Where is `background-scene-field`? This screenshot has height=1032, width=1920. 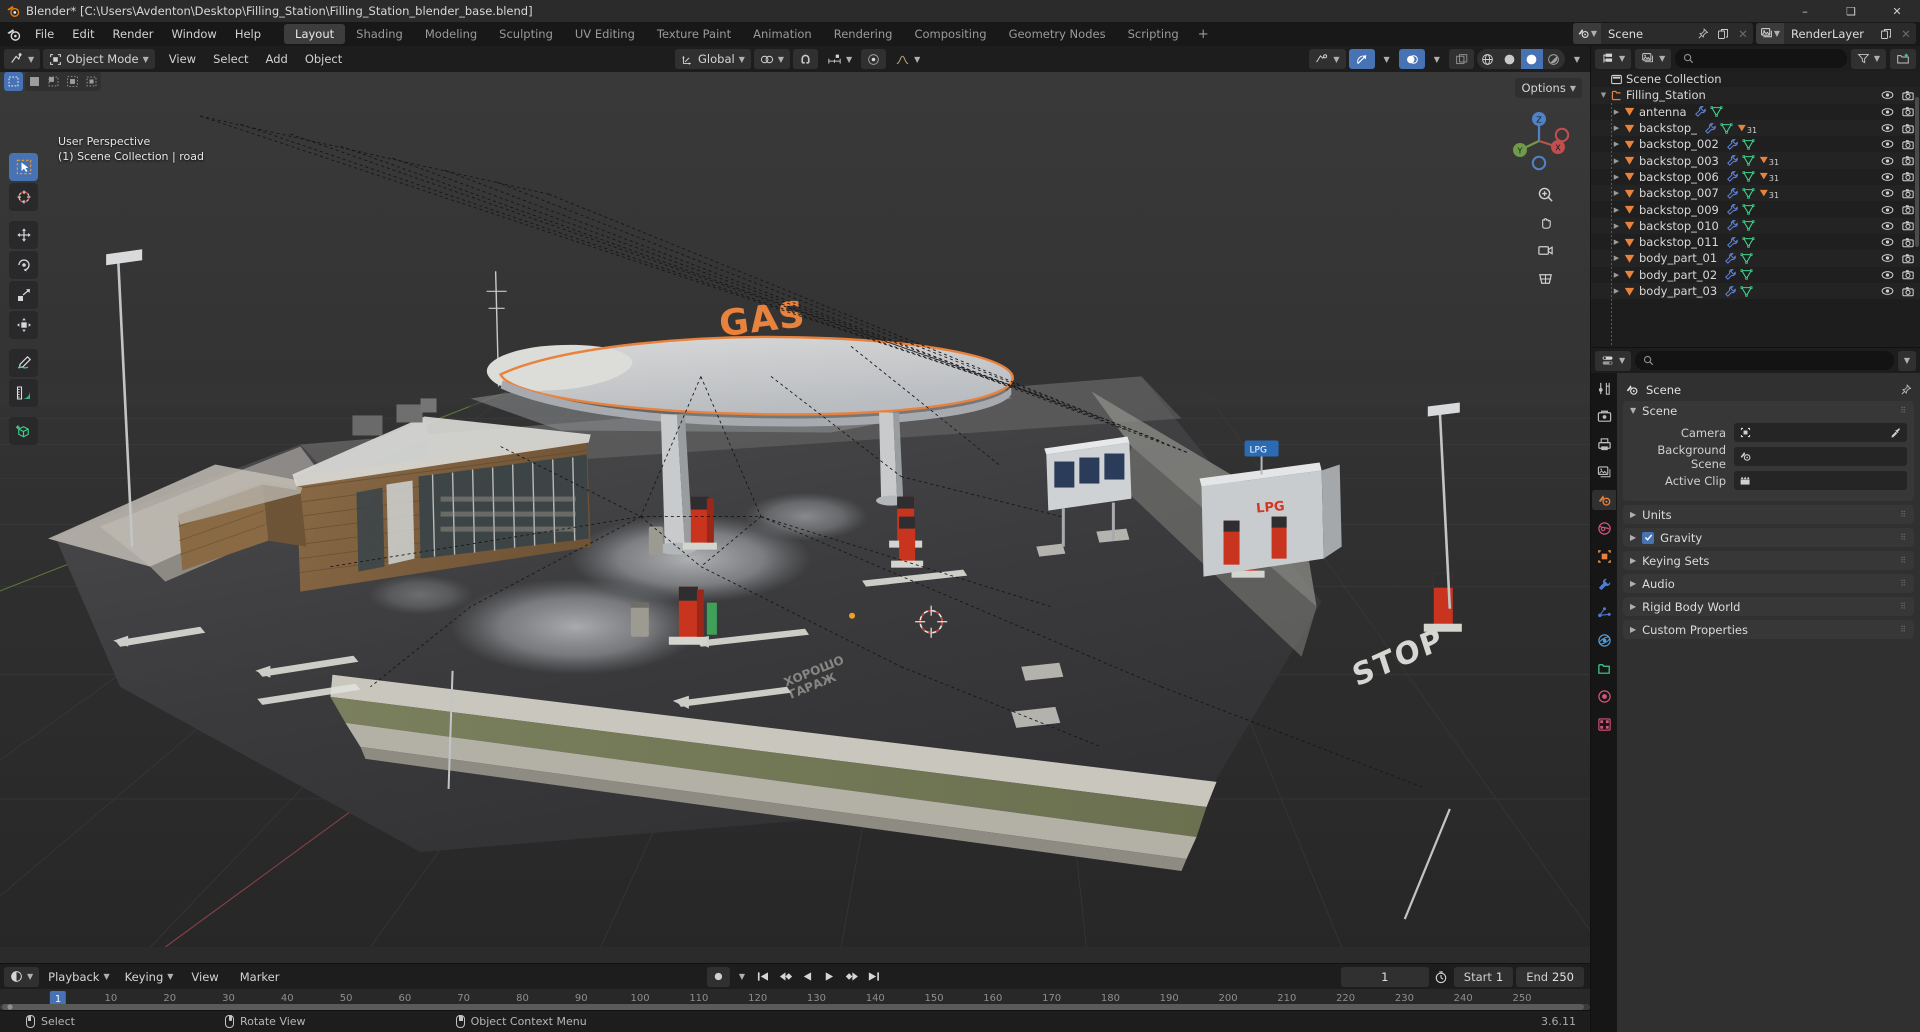 background-scene-field is located at coordinates (1820, 456).